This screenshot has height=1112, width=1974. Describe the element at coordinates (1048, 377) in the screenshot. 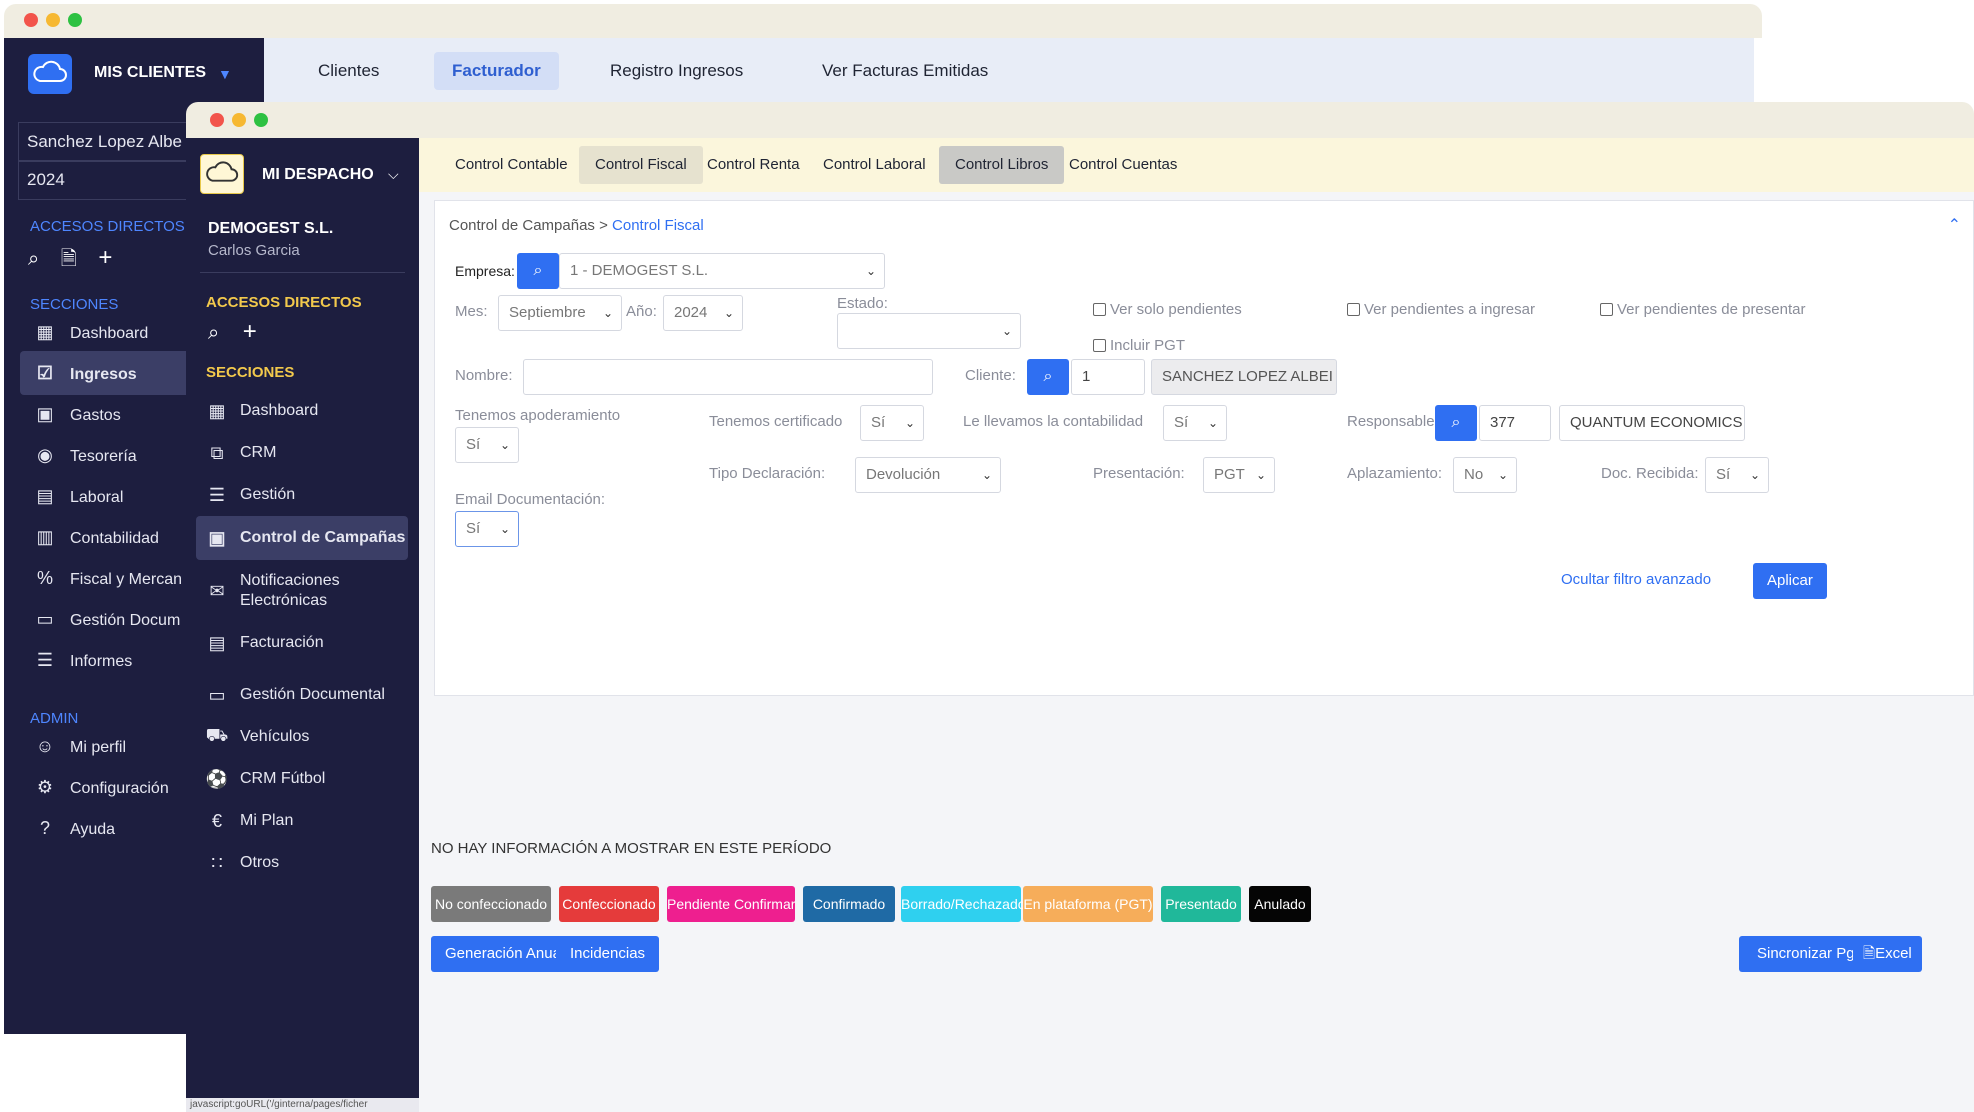

I see `cliente-search-button: ⌕` at that location.